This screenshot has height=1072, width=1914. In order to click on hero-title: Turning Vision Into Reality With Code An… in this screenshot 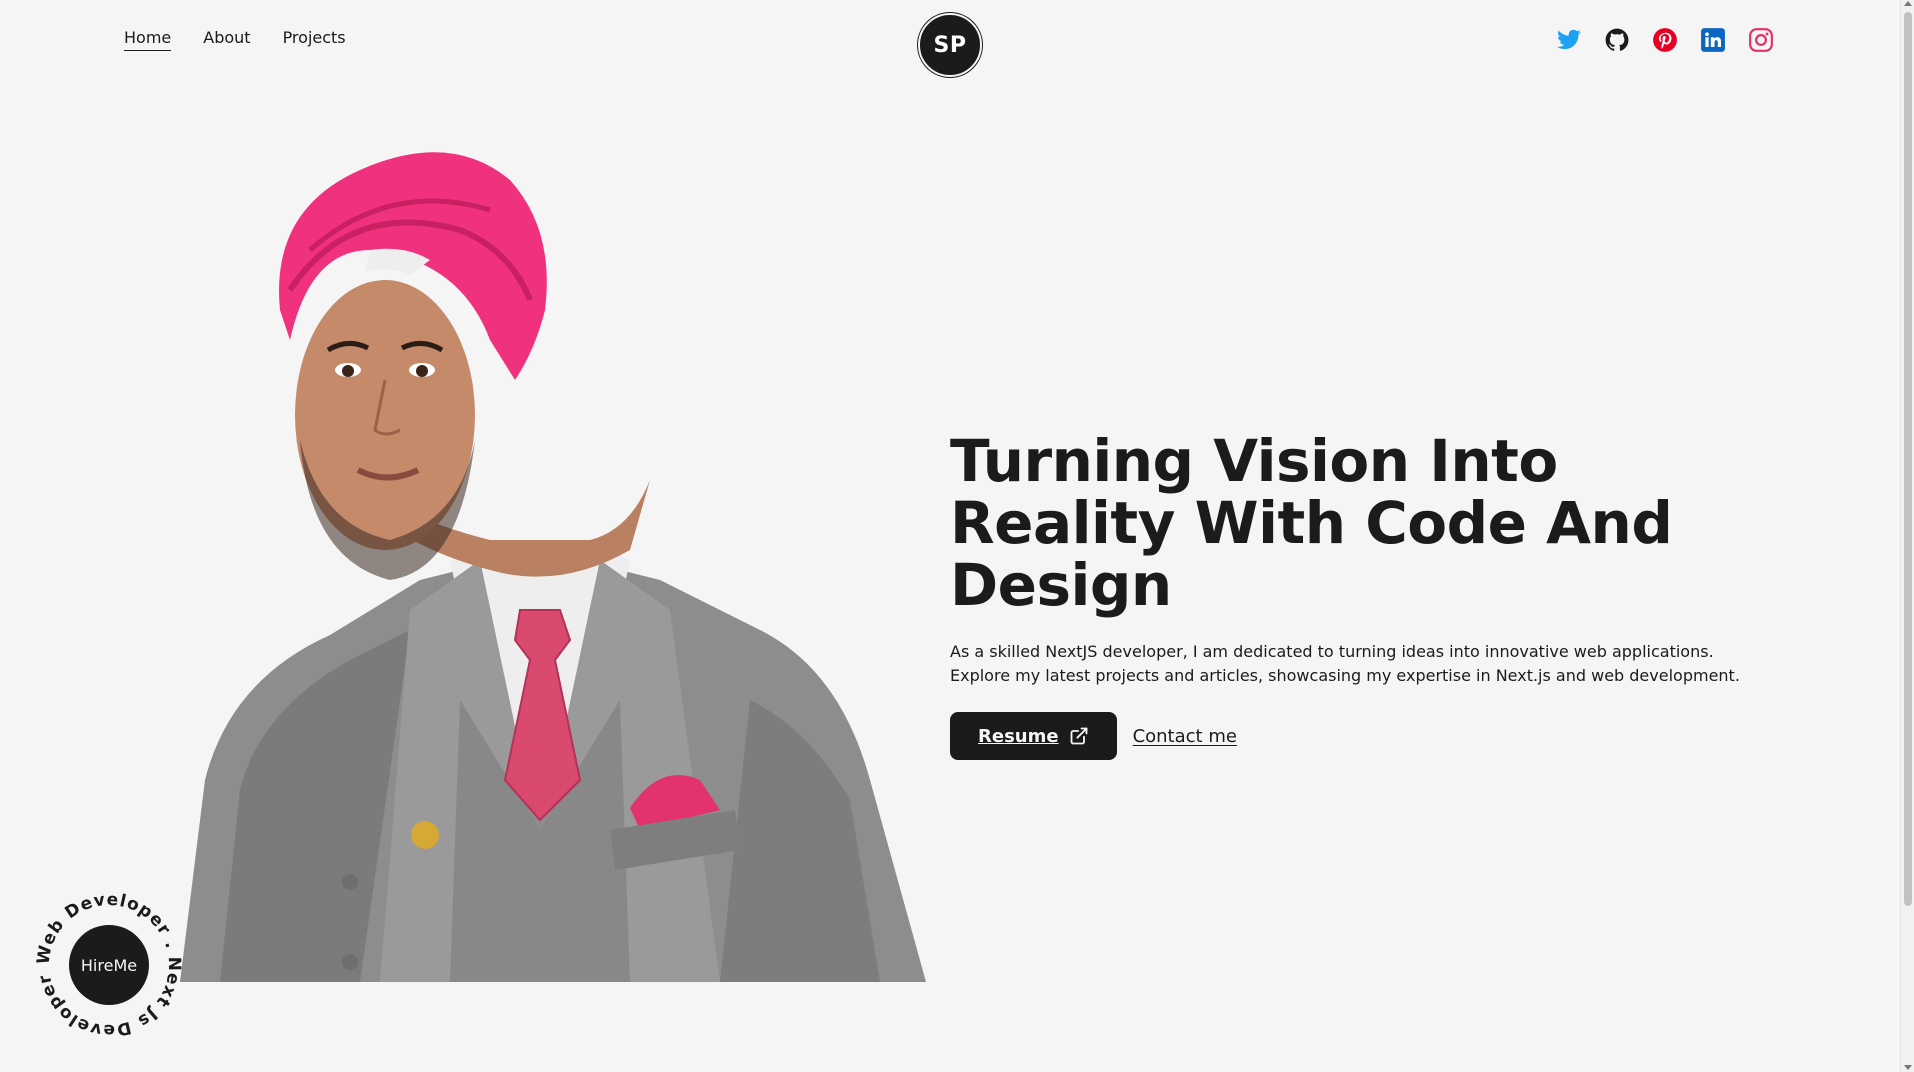, I will do `click(1311, 523)`.